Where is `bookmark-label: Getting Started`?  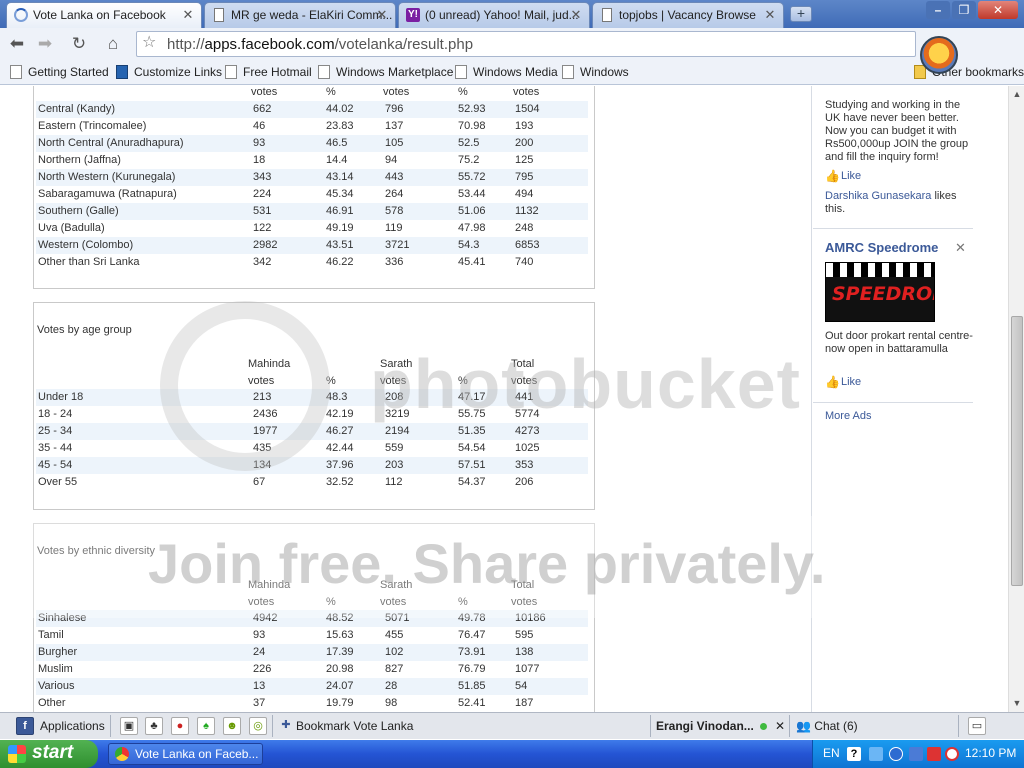
bookmark-label: Getting Started is located at coordinates (68, 72).